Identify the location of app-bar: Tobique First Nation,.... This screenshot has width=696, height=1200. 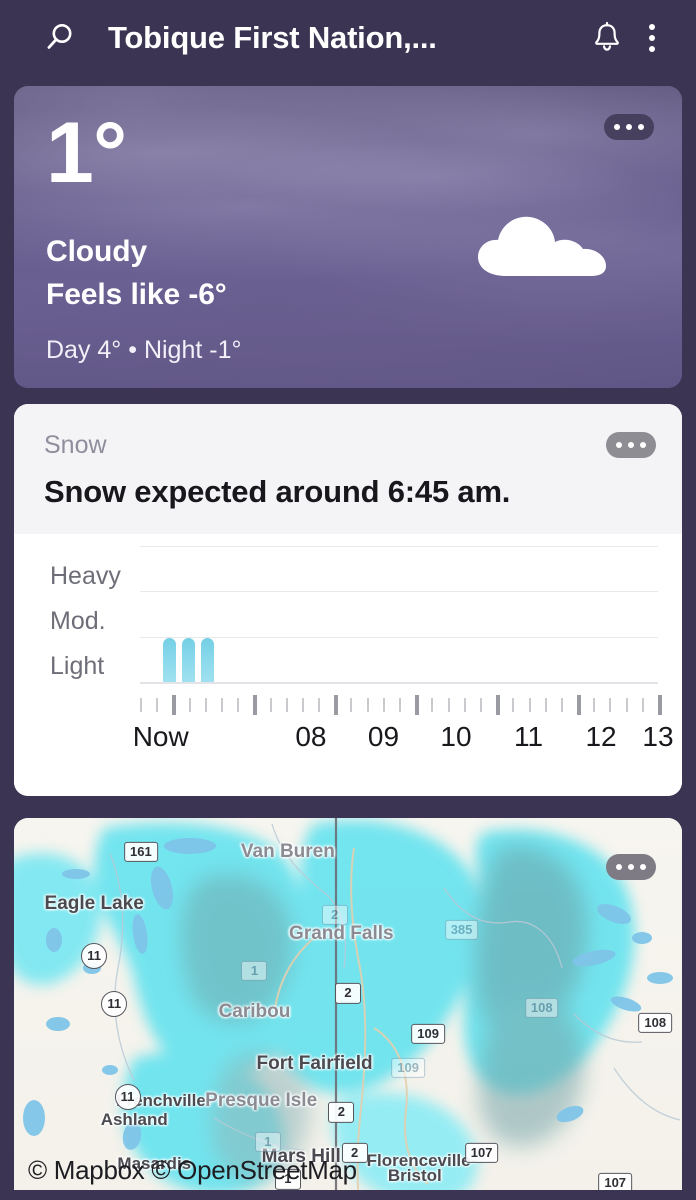
(348, 38).